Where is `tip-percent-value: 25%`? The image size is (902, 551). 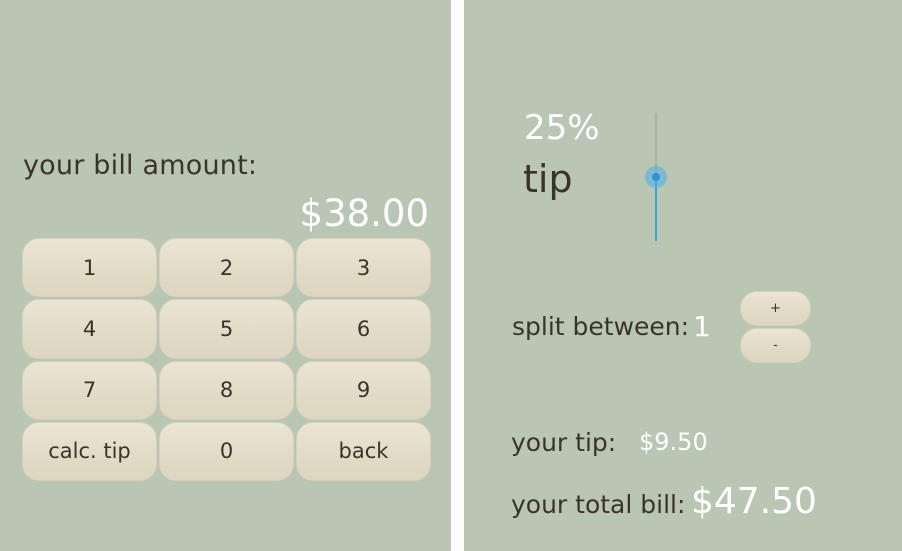 tip-percent-value: 25% is located at coordinates (562, 128).